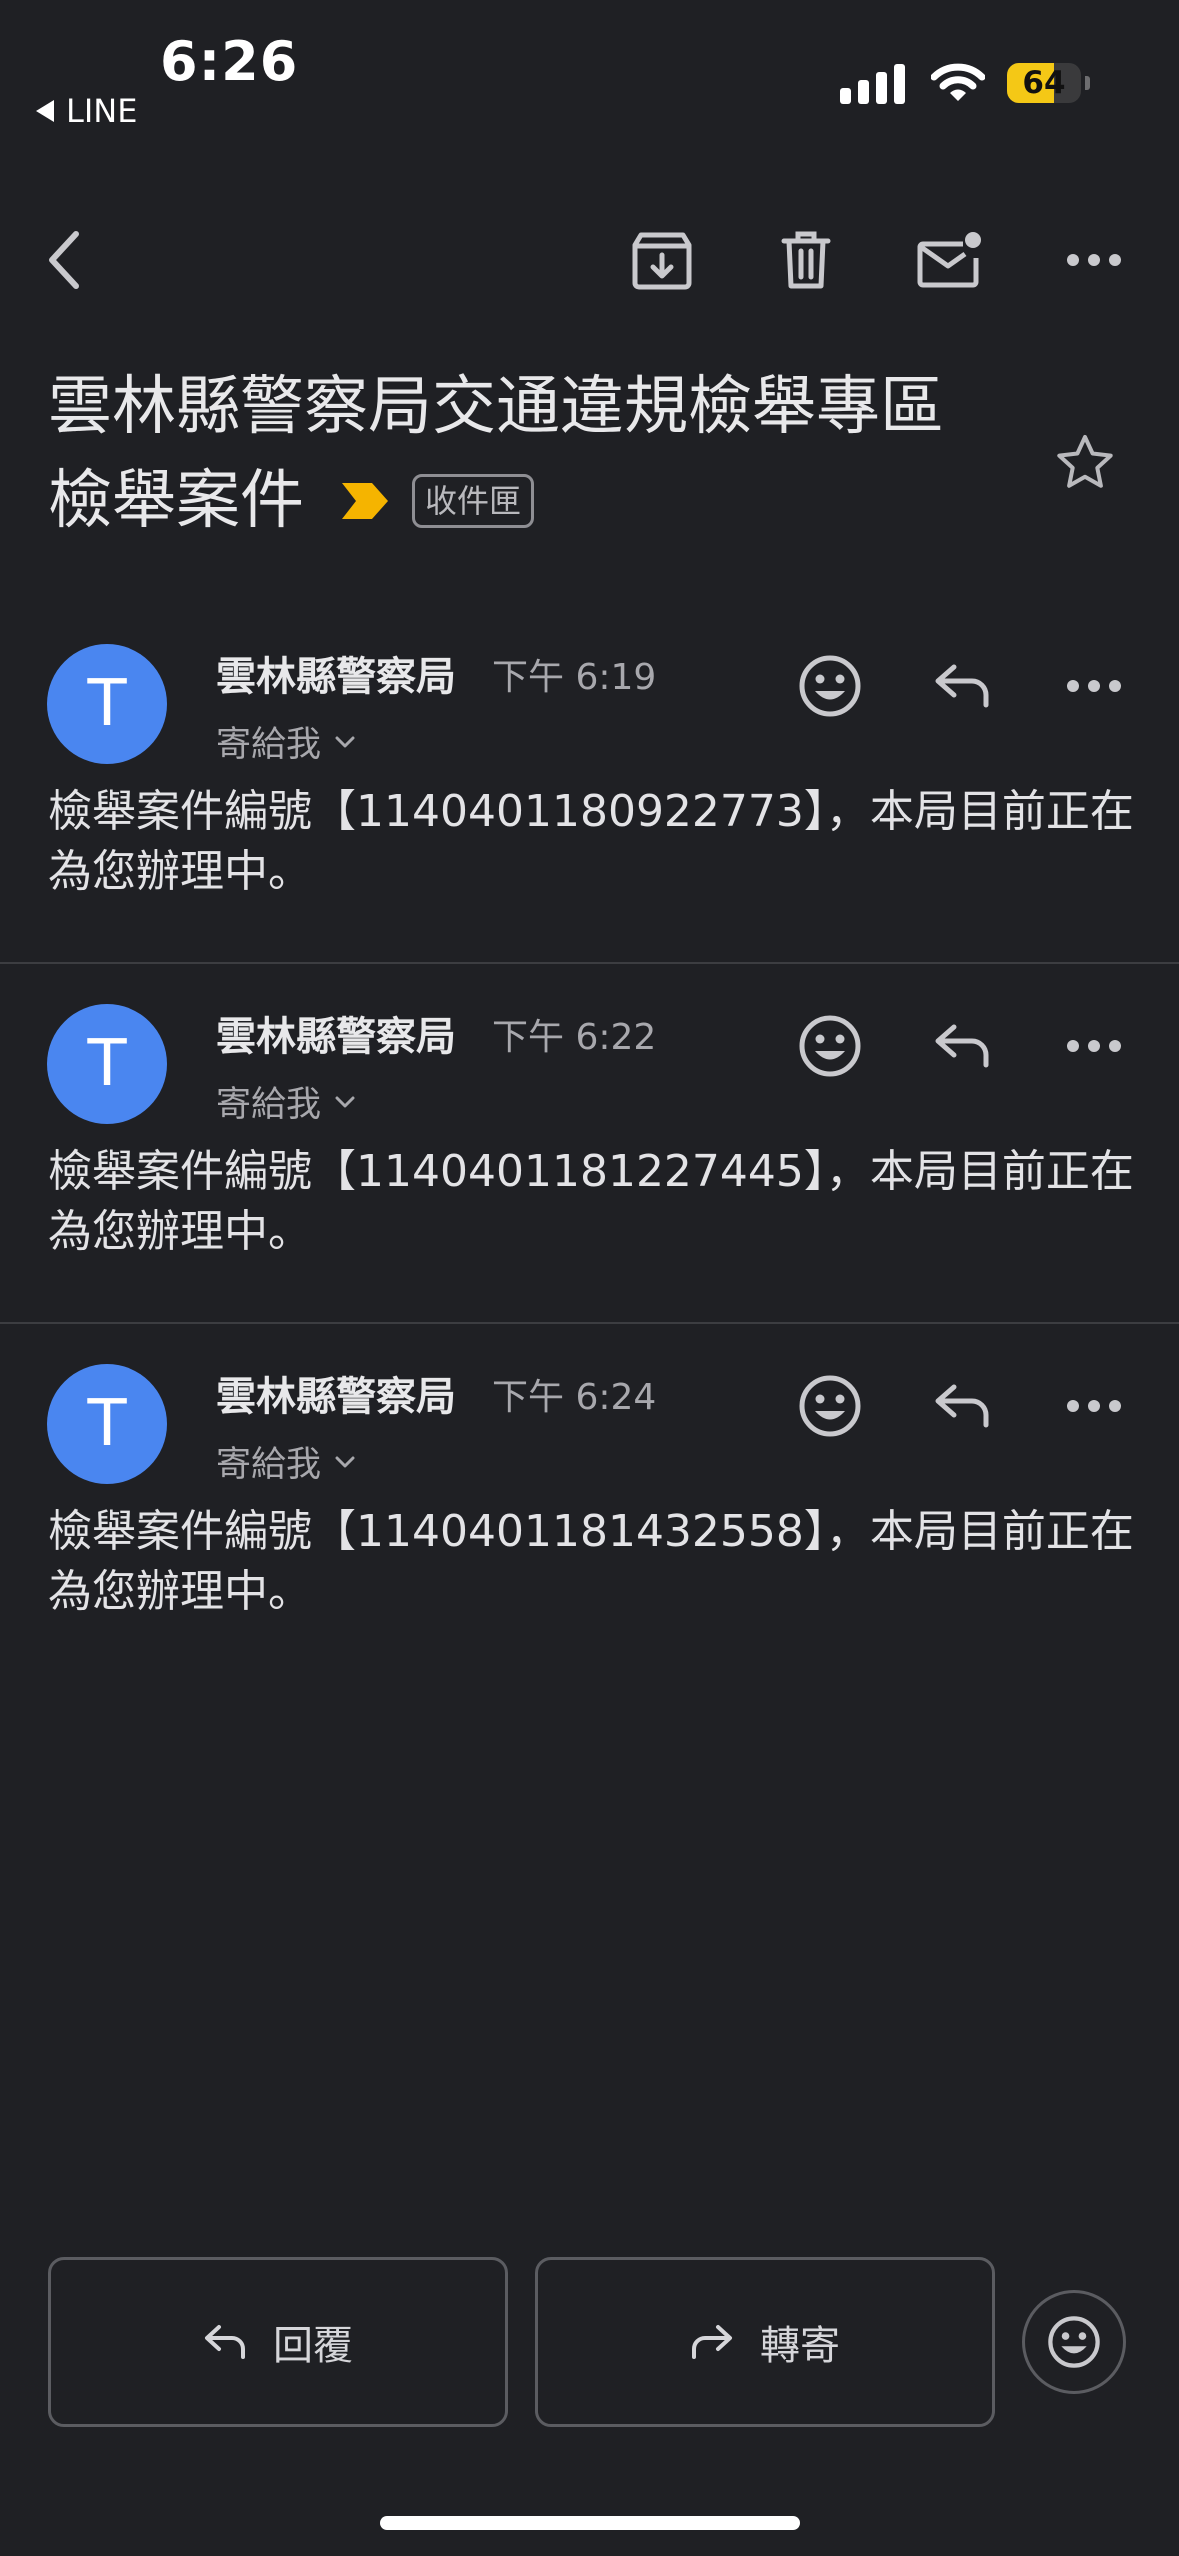 This screenshot has width=1179, height=2556. What do you see at coordinates (365, 501) in the screenshot?
I see `importance-marker-icon` at bounding box center [365, 501].